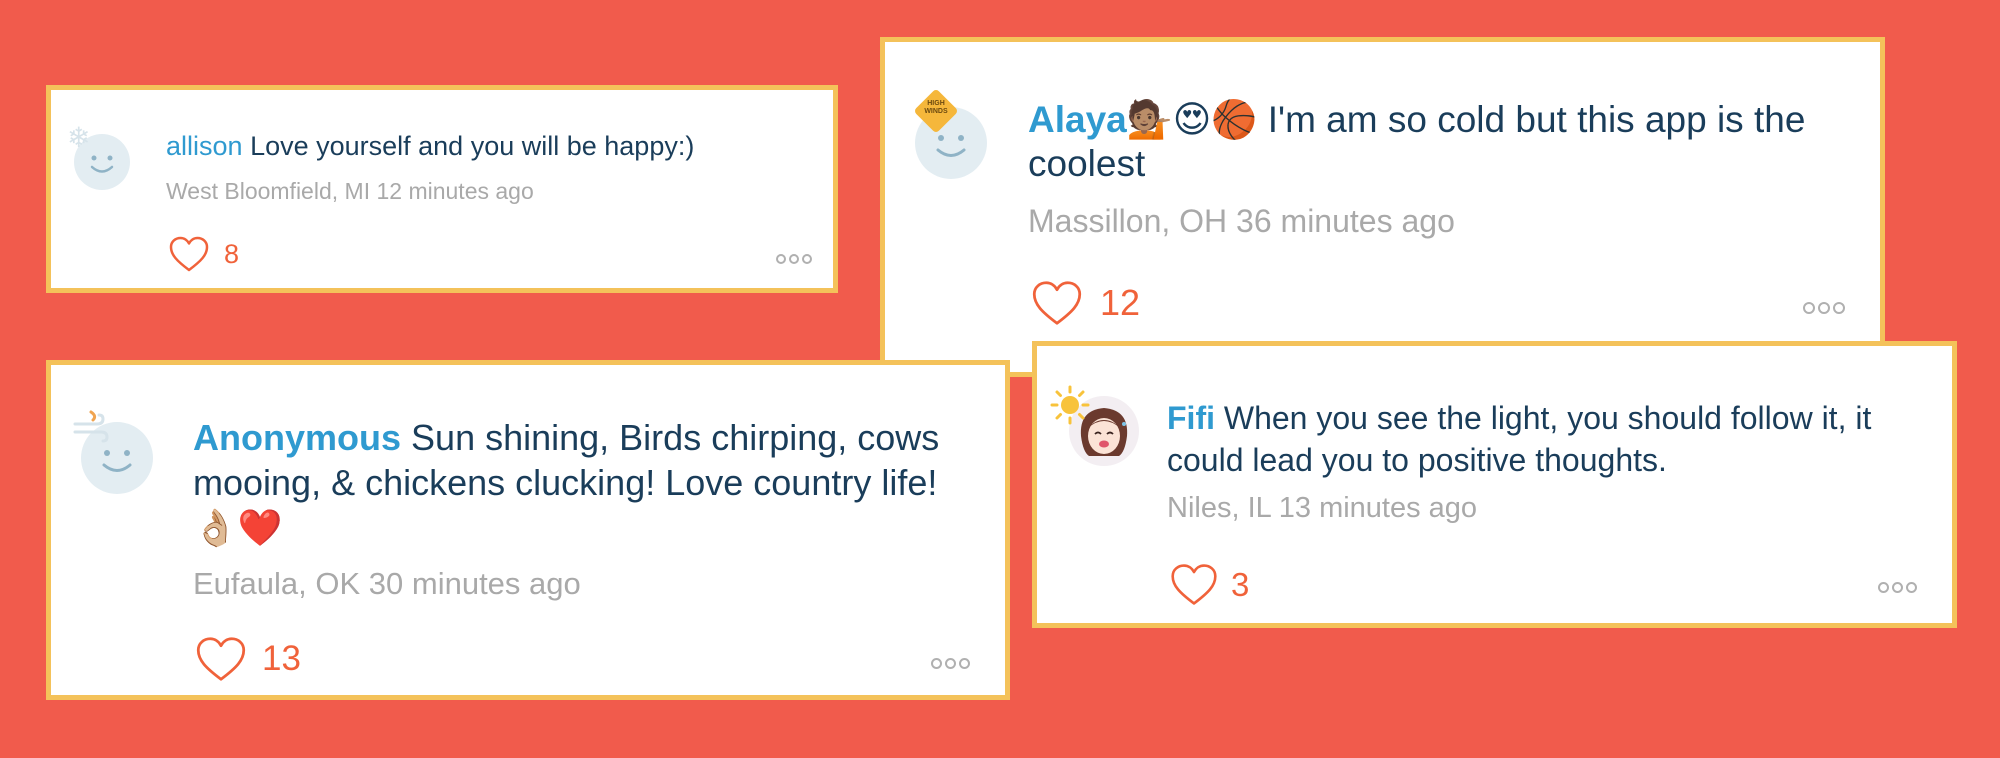 The image size is (2000, 758). What do you see at coordinates (1120, 302) in the screenshot?
I see `like-count: 12` at bounding box center [1120, 302].